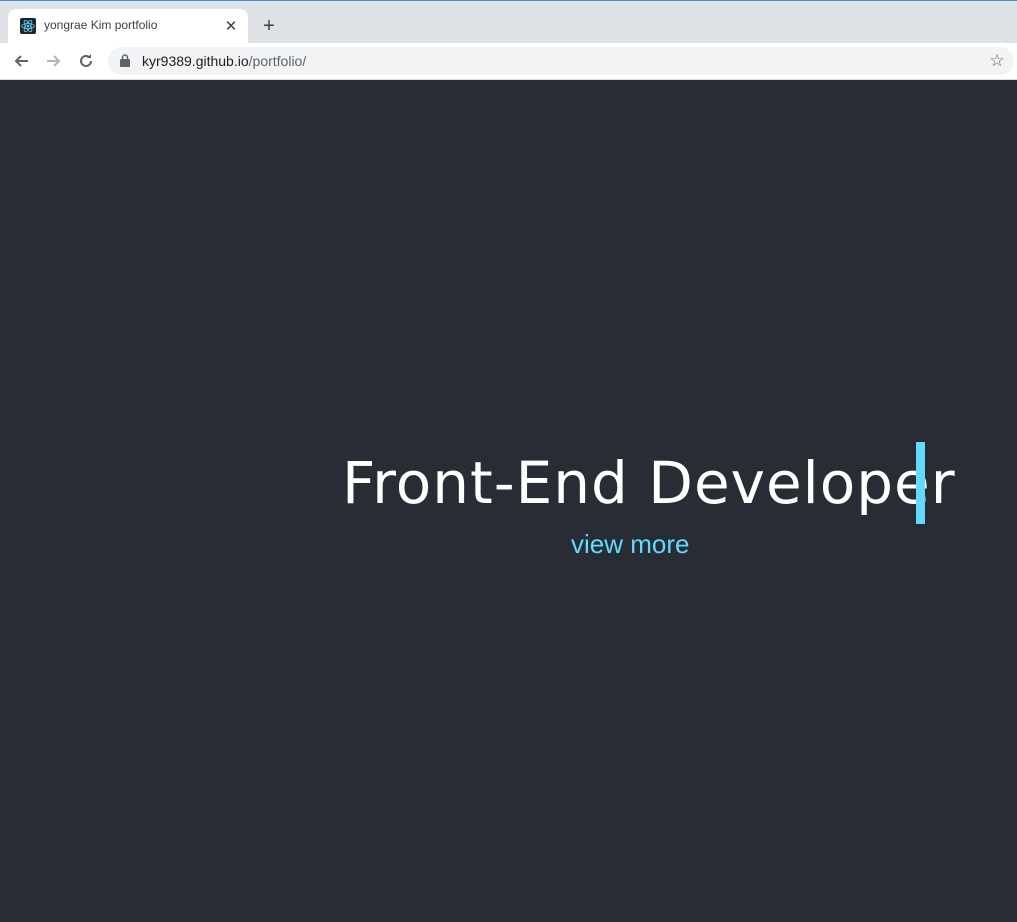 This screenshot has height=922, width=1017. I want to click on browser-tab: yongrae Kim portfolio ✕, so click(128, 26).